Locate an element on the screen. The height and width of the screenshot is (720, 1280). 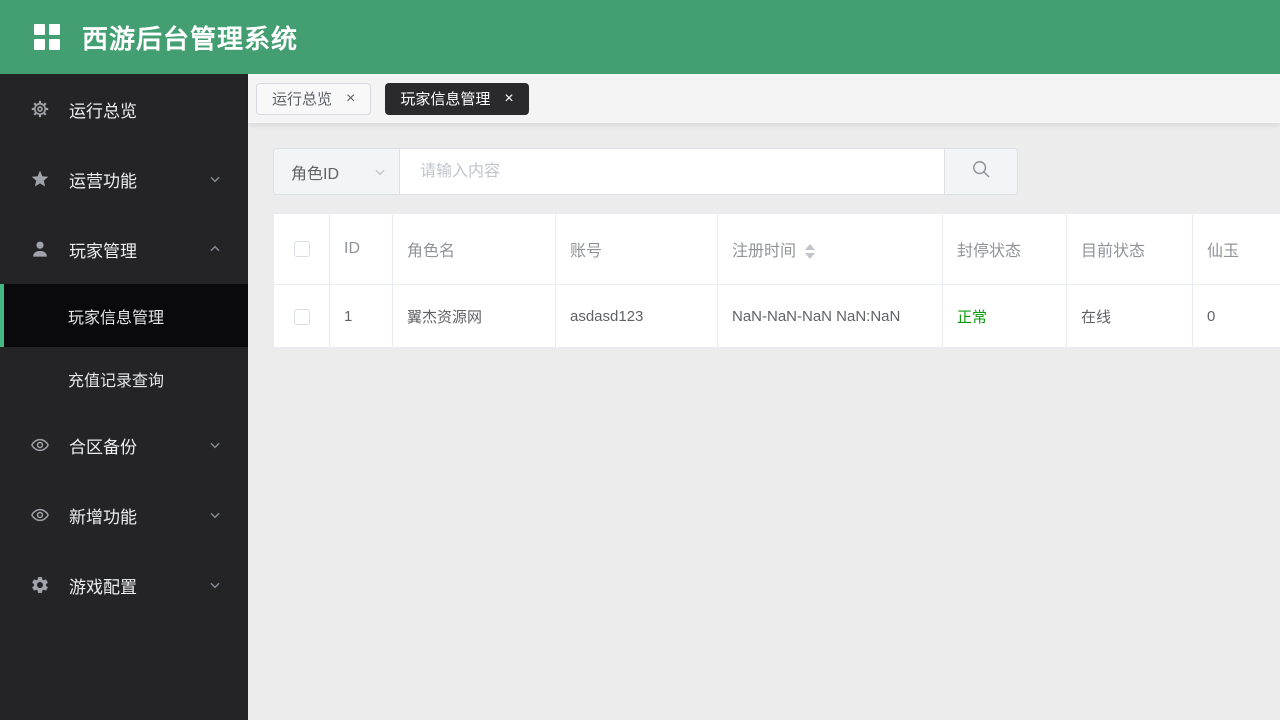
cell-ban-status: 正常 is located at coordinates (1004, 316).